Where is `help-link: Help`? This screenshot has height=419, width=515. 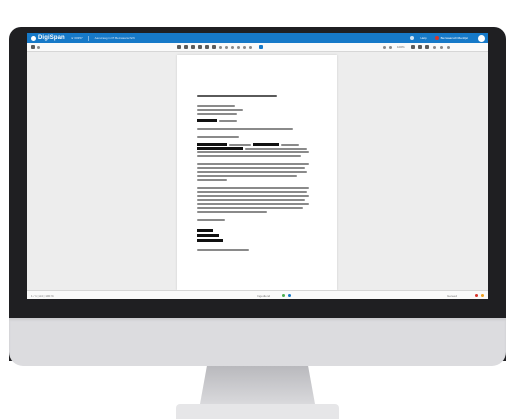
help-link: Help is located at coordinates (423, 38).